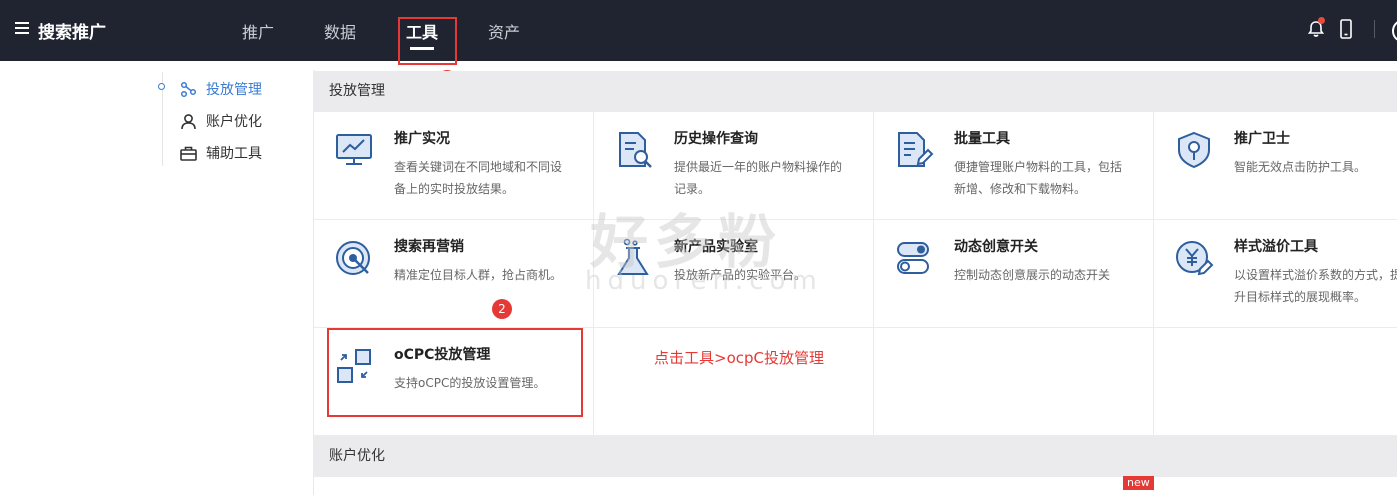  Describe the element at coordinates (1374, 29) in the screenshot. I see `topbar-divider` at that location.